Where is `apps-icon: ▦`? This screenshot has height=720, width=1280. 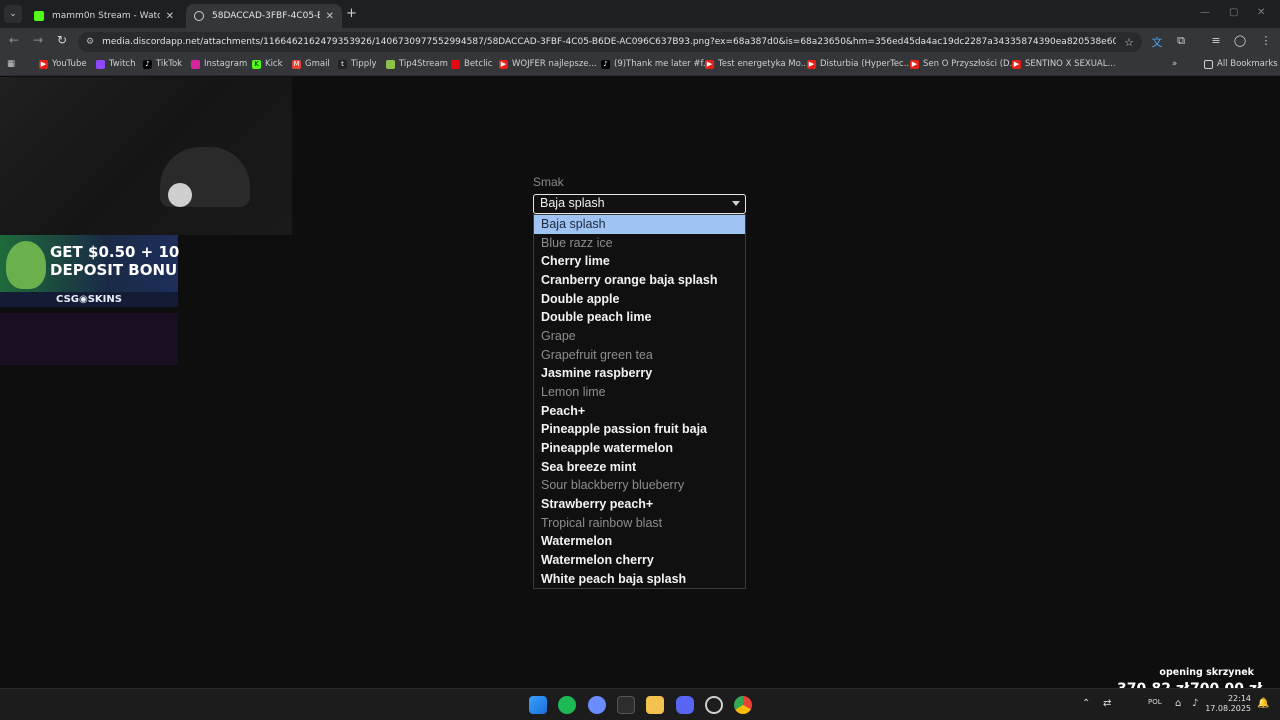 apps-icon: ▦ is located at coordinates (11, 64).